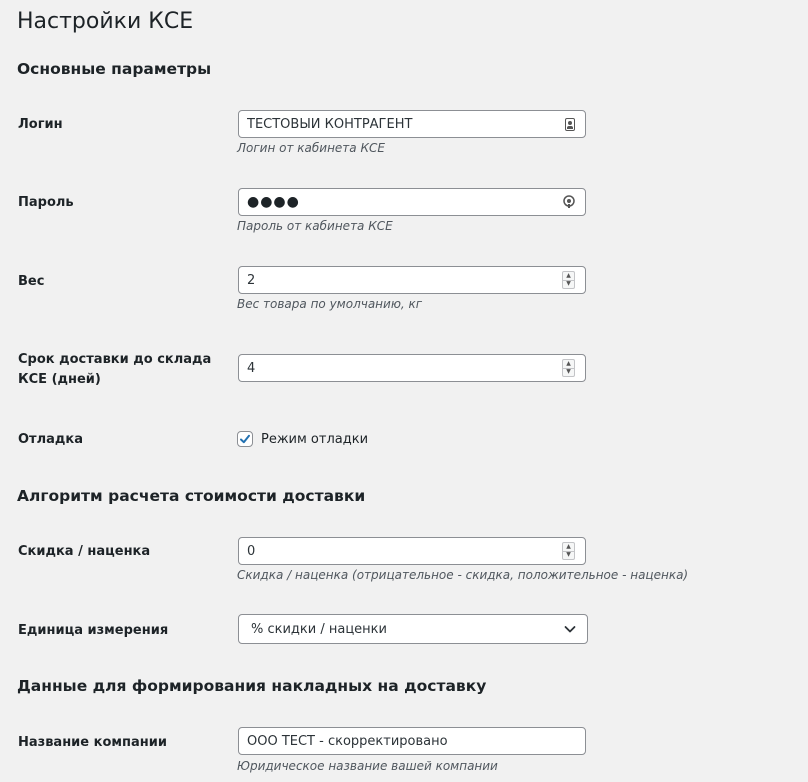  I want to click on unit-select: % скидки / наценки, so click(413, 629).